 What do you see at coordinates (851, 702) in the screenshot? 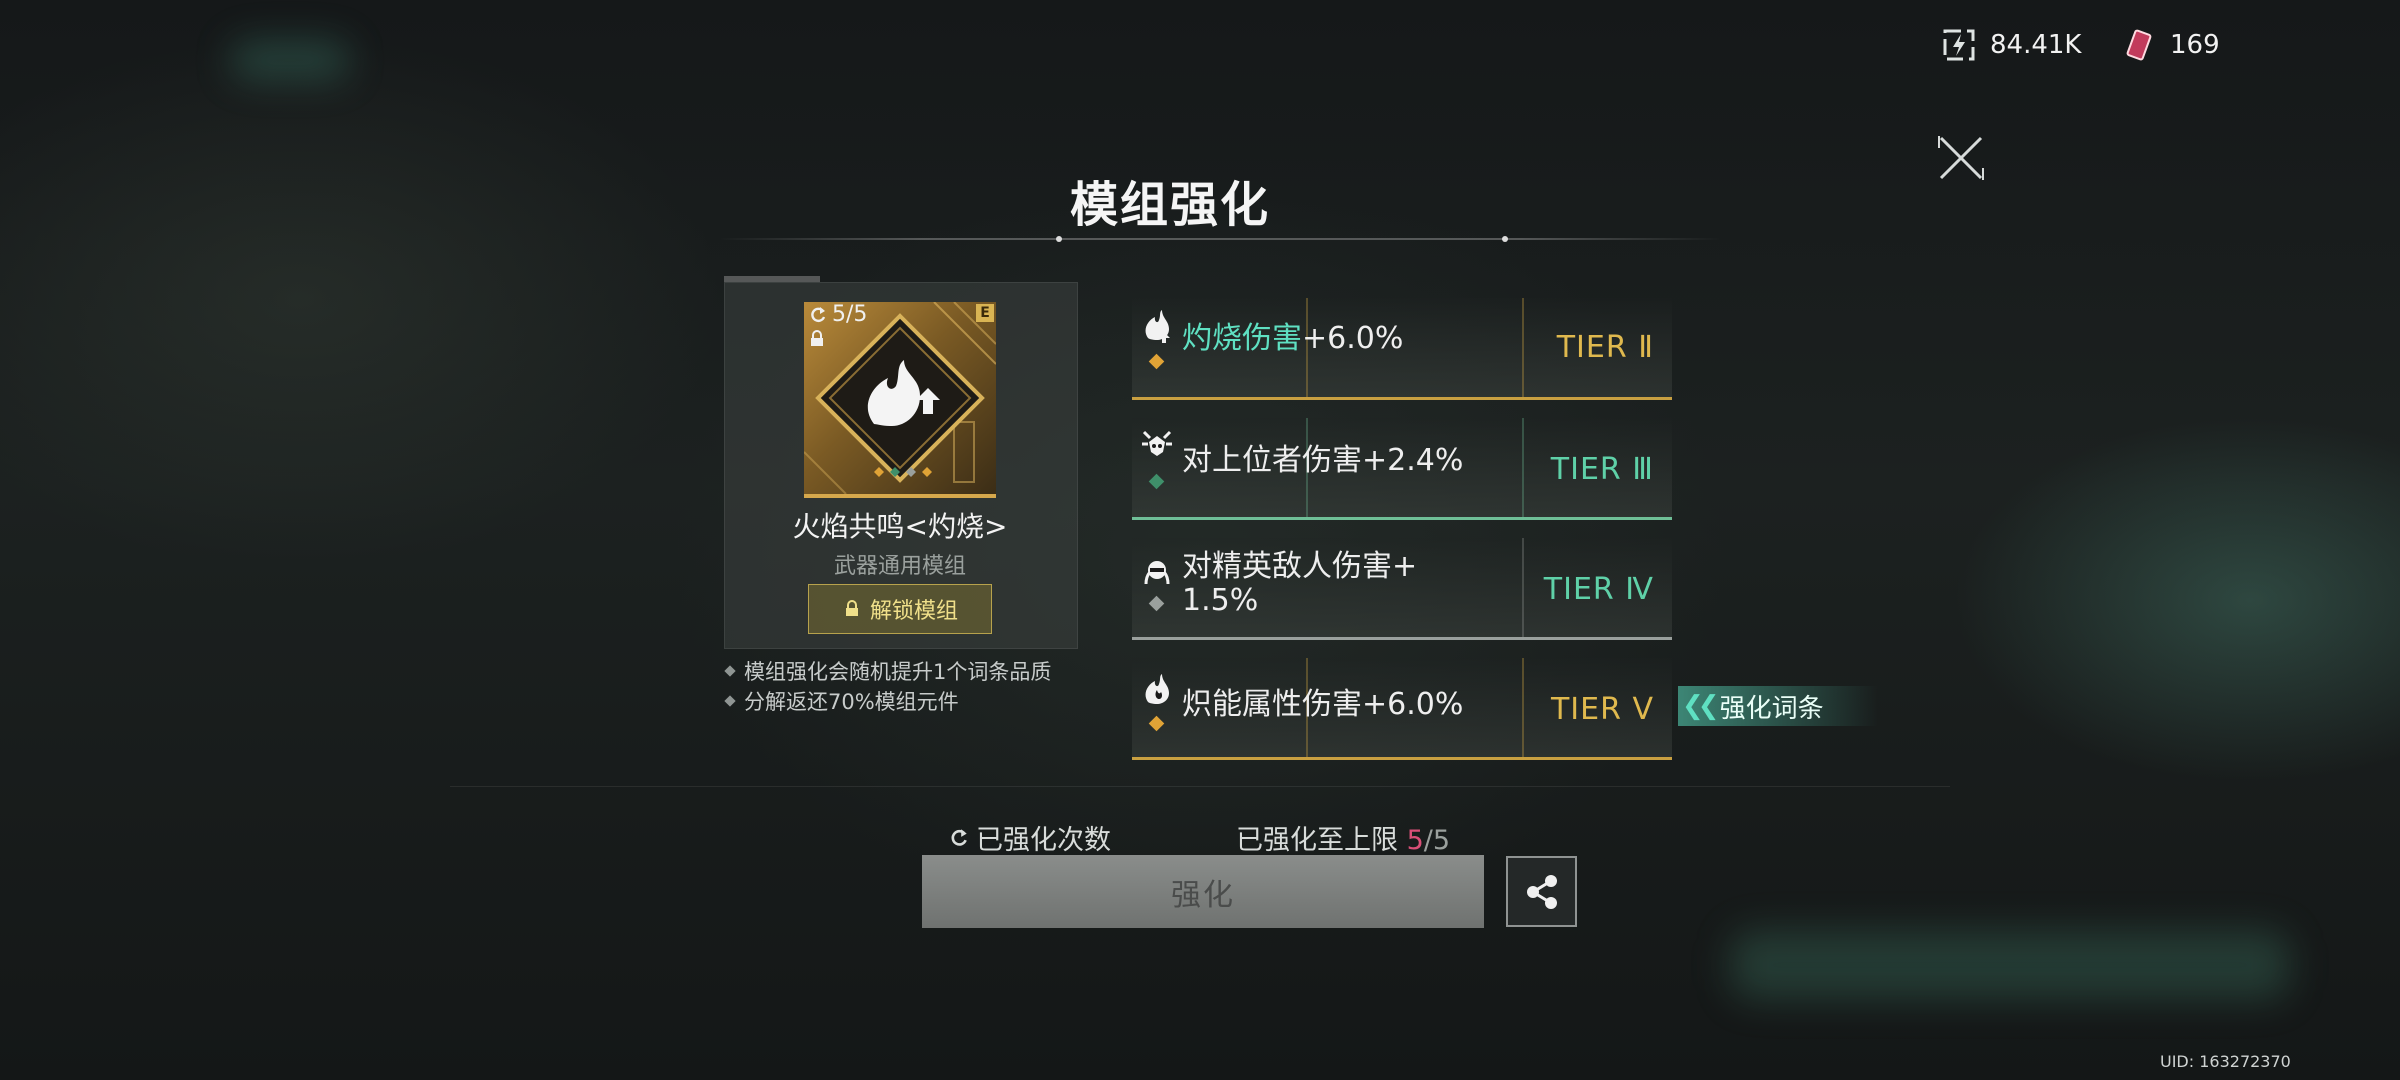
I see `note-text: 分解返还70%模组元件` at bounding box center [851, 702].